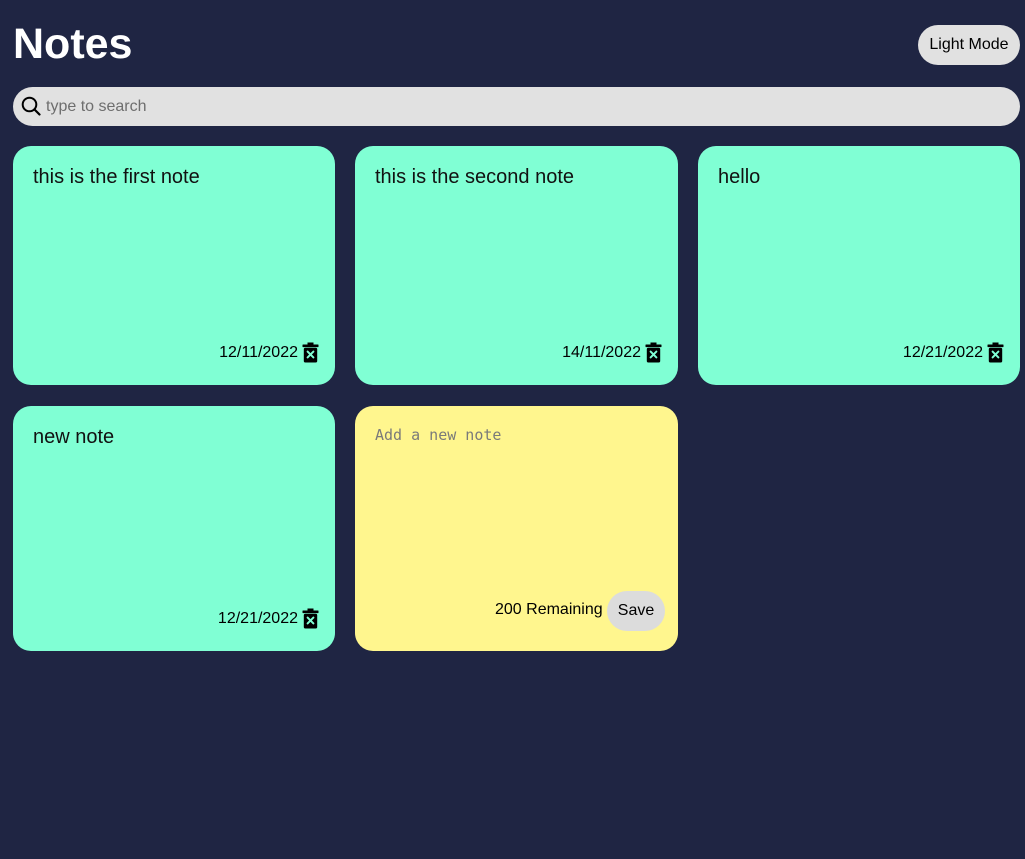 This screenshot has height=859, width=1025. I want to click on light-mode-toggle-button: Light Mode, so click(969, 45).